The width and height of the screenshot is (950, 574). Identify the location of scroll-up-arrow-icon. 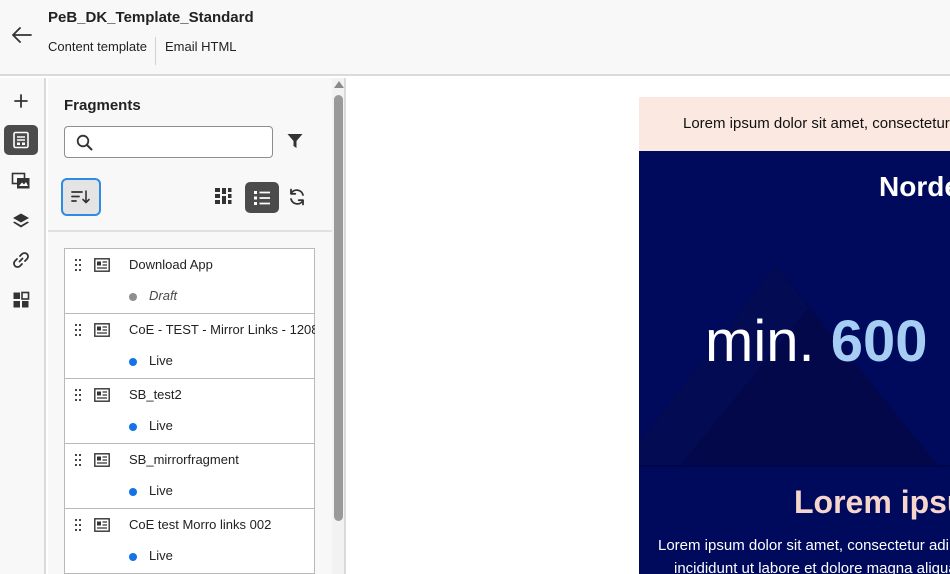
(339, 84).